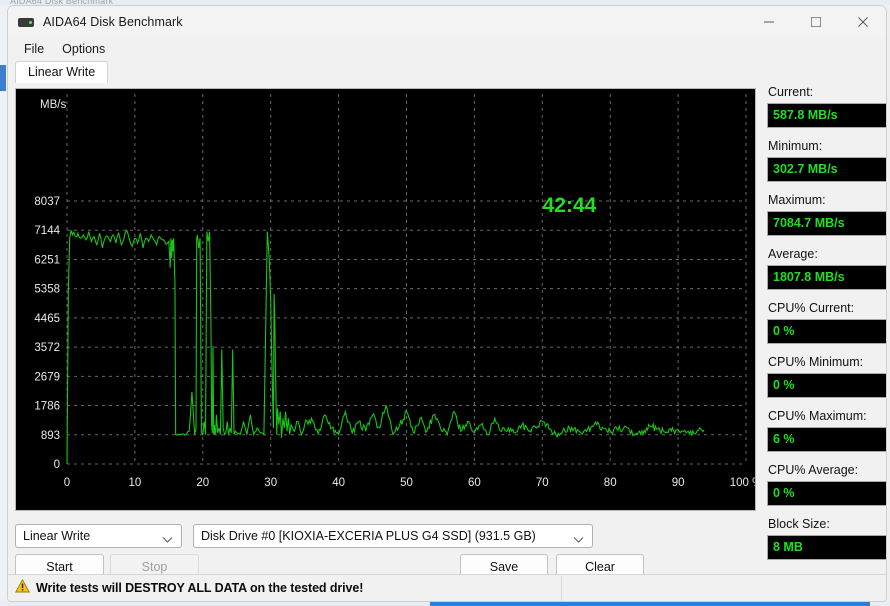 This screenshot has width=890, height=606. What do you see at coordinates (47, 202) in the screenshot?
I see `svg-text: 8037` at bounding box center [47, 202].